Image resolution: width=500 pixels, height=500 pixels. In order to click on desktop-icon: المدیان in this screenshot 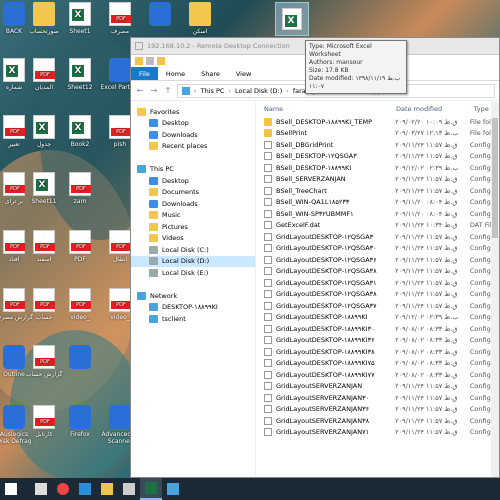, I will do `click(44, 74)`.